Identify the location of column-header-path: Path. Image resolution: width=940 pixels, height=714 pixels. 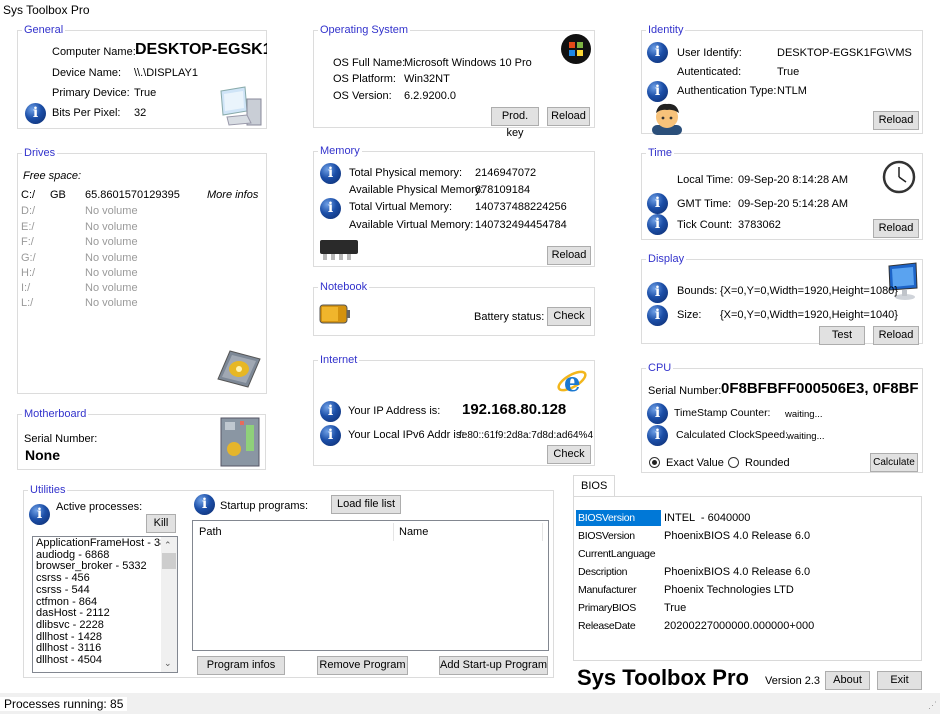
(210, 532).